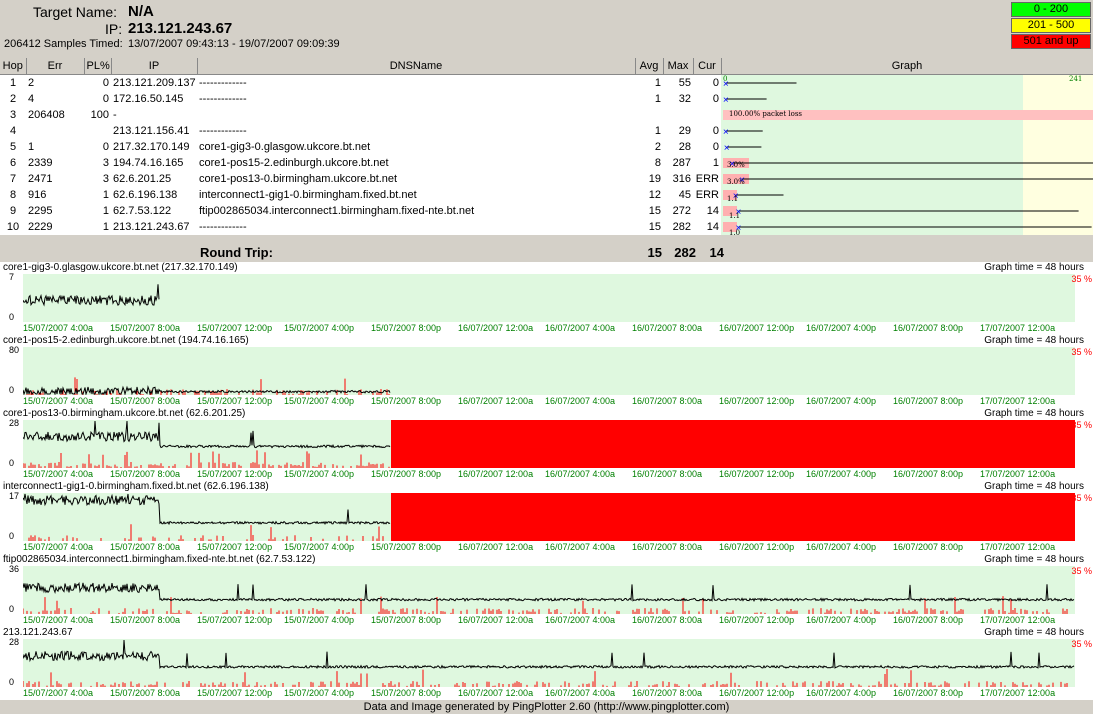 The width and height of the screenshot is (1093, 714). What do you see at coordinates (154, 147) in the screenshot?
I see `cell-ip: 217.32.170.149` at bounding box center [154, 147].